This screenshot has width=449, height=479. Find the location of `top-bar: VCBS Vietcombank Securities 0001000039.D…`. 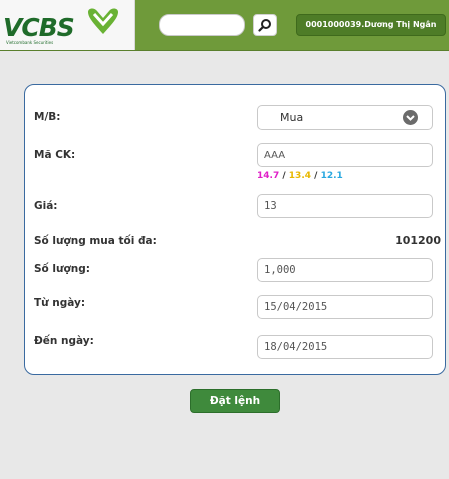

top-bar: VCBS Vietcombank Securities 0001000039.D… is located at coordinates (224, 25).